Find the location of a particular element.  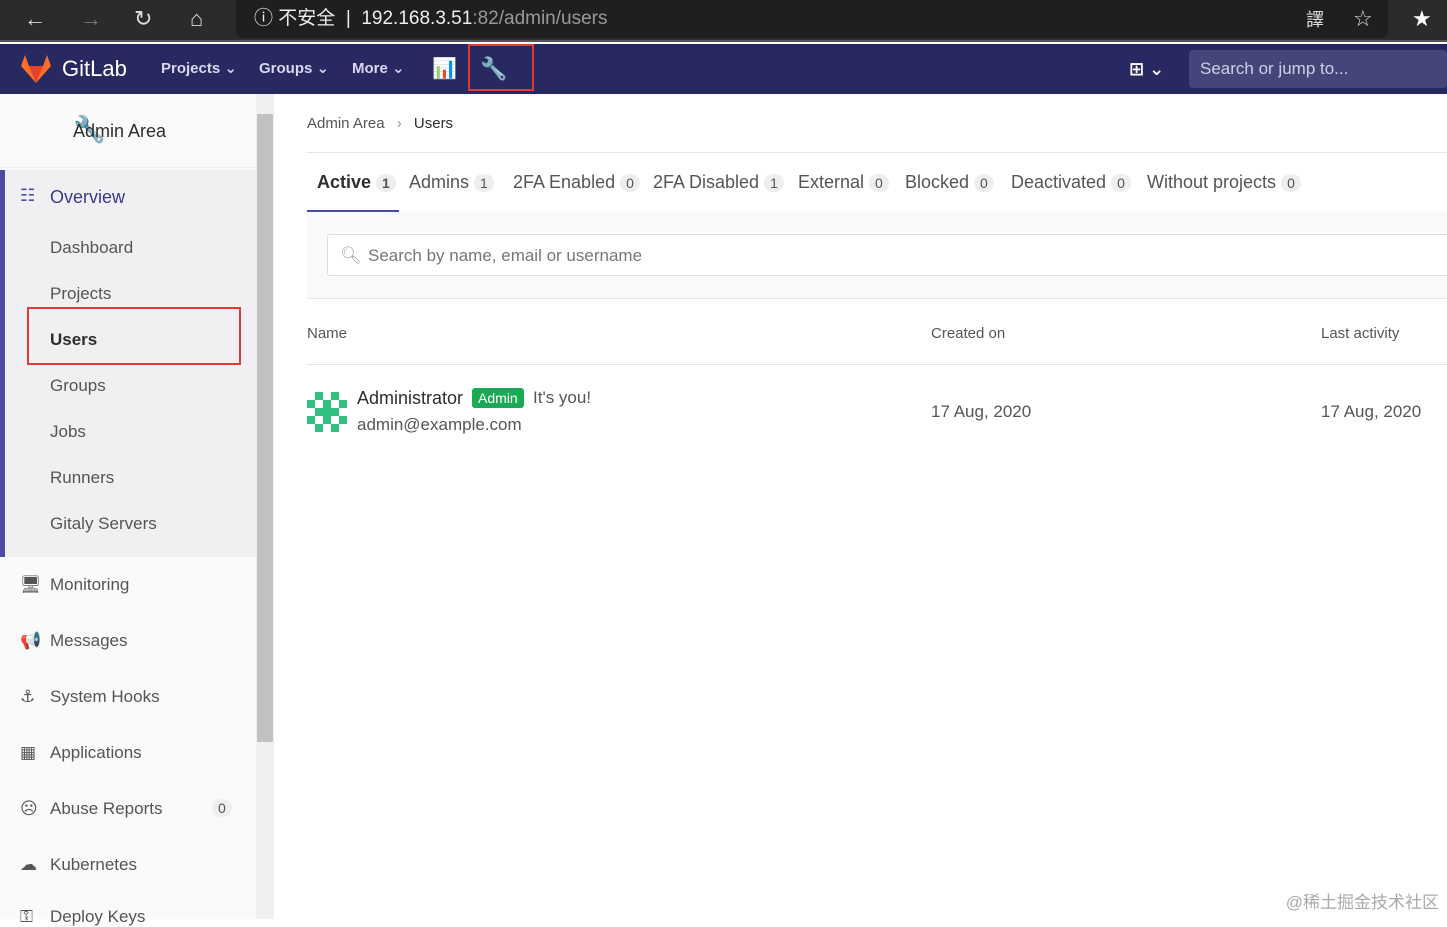

home-icon: ⌂ is located at coordinates (196, 19).